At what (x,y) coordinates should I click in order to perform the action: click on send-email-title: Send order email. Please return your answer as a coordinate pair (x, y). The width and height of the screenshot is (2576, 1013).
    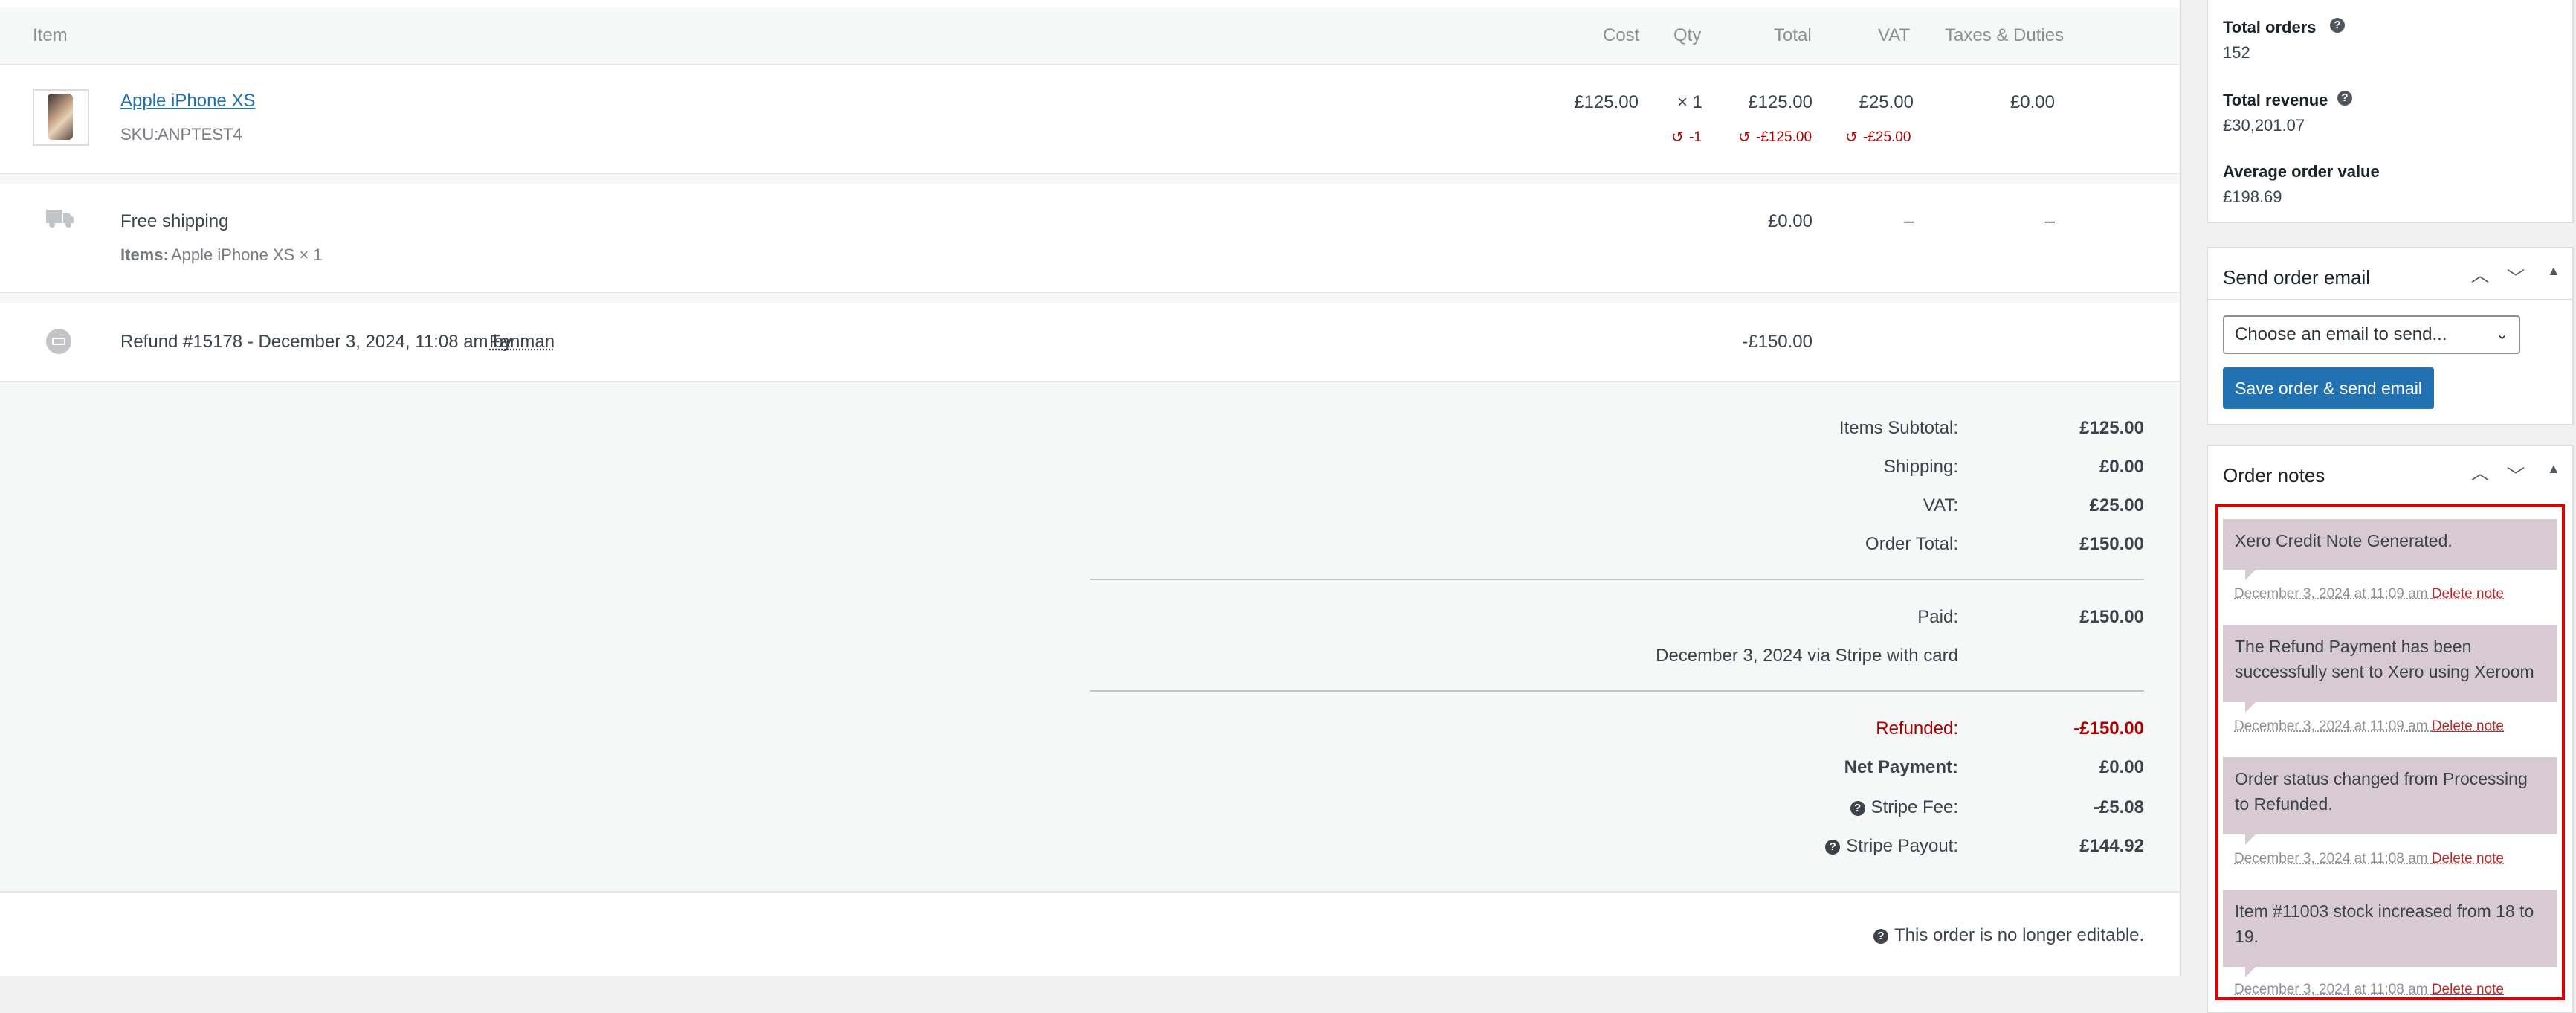
    Looking at the image, I should click on (2296, 277).